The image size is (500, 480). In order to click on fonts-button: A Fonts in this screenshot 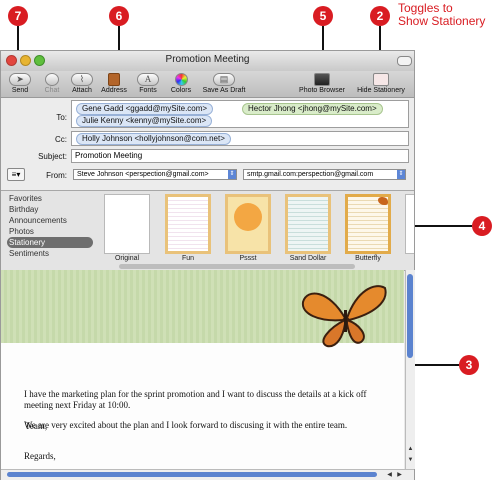, I will do `click(148, 84)`.